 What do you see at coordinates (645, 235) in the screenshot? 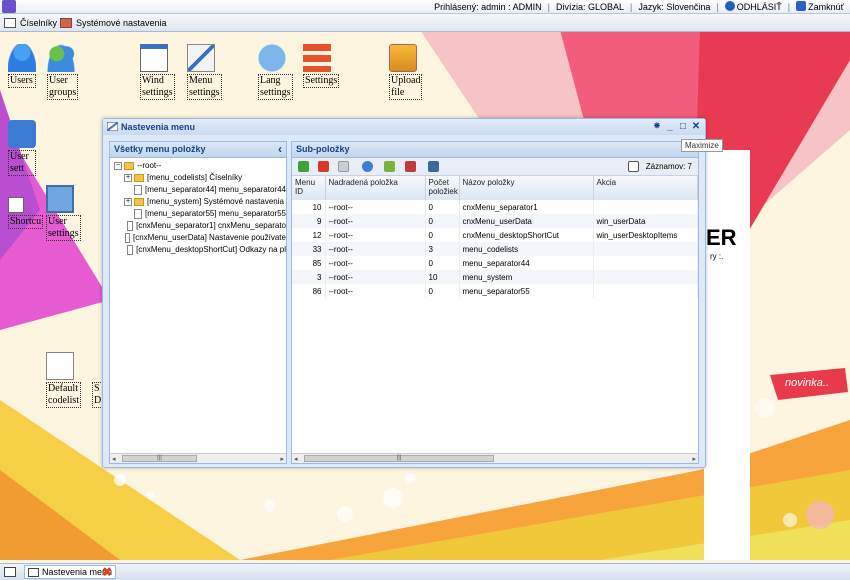
I see `table-cell: win_userDesktopItems` at bounding box center [645, 235].